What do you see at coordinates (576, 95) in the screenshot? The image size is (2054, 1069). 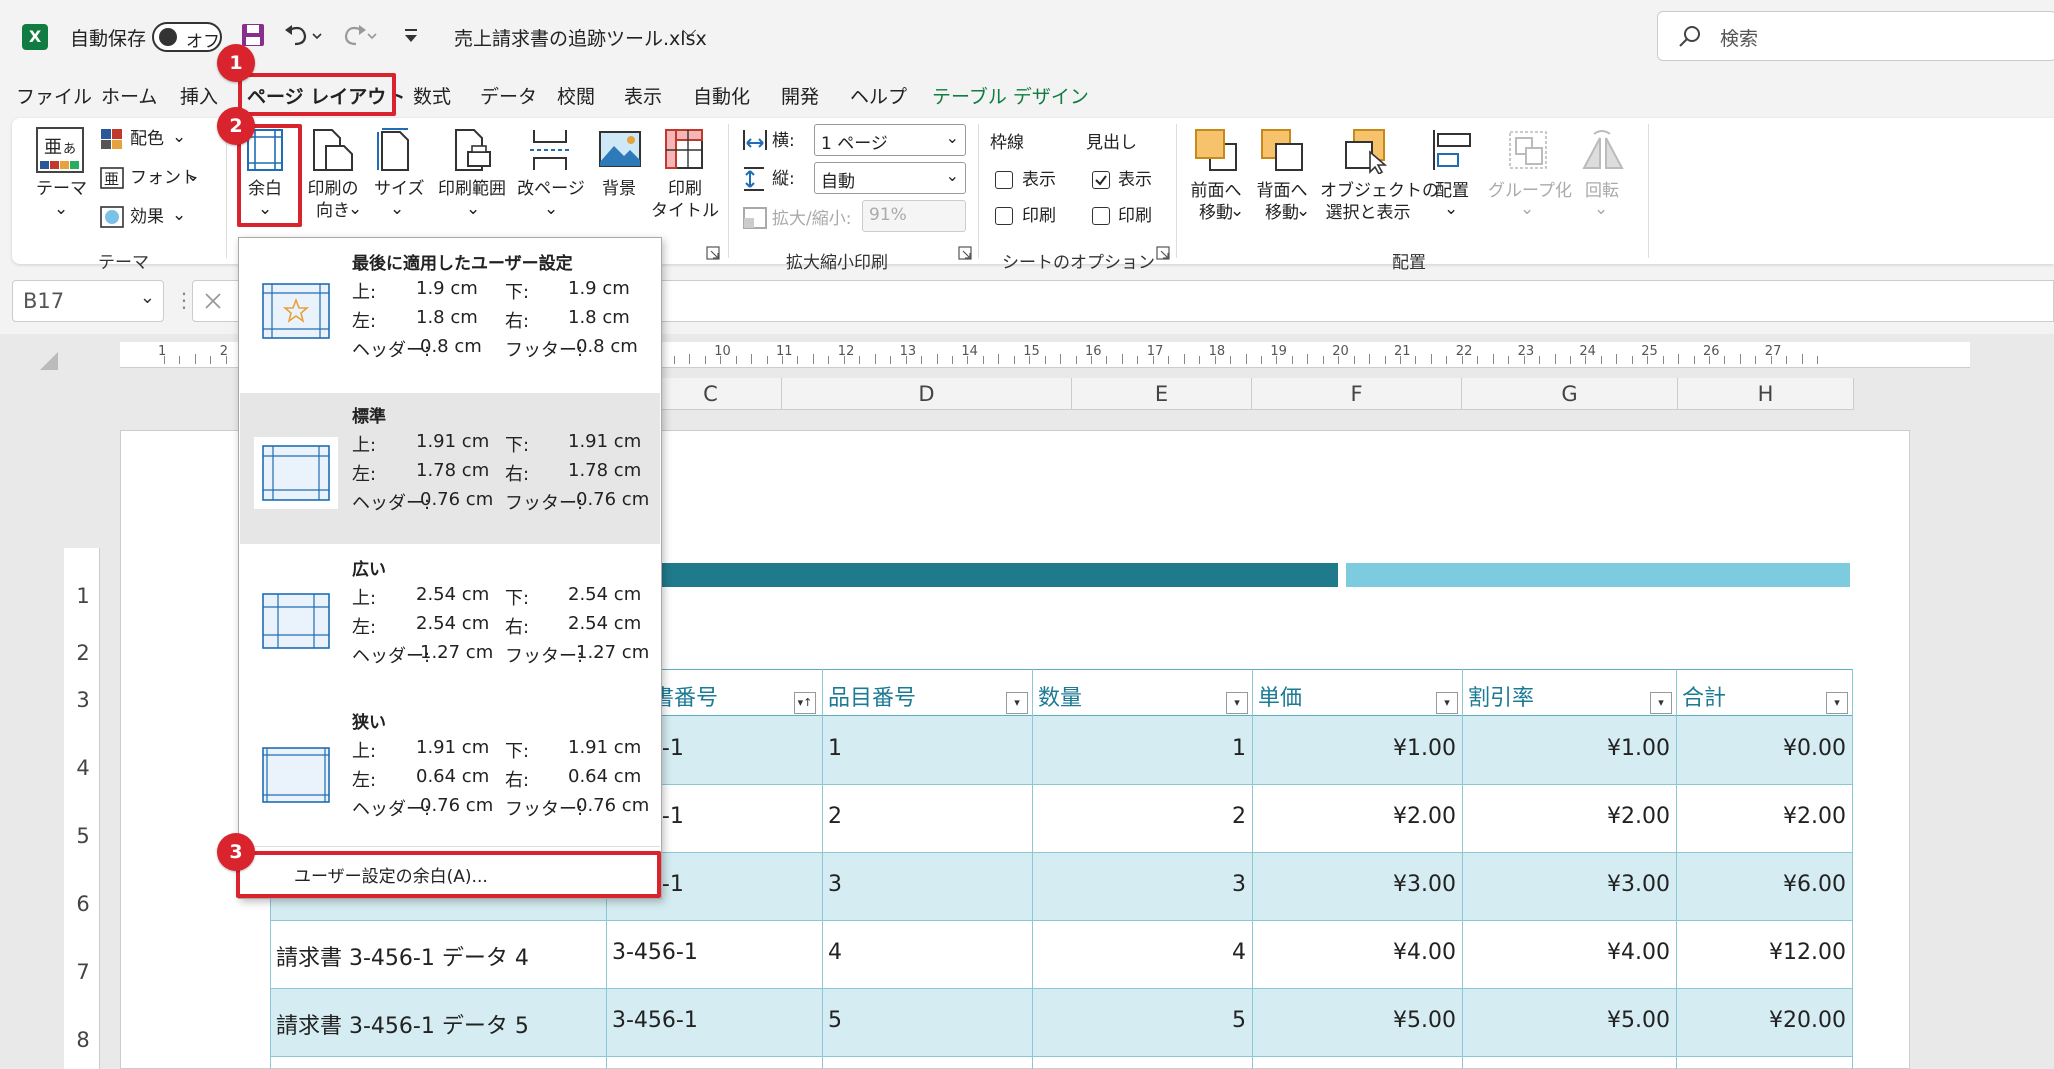 I see `tab-review: 校閲` at bounding box center [576, 95].